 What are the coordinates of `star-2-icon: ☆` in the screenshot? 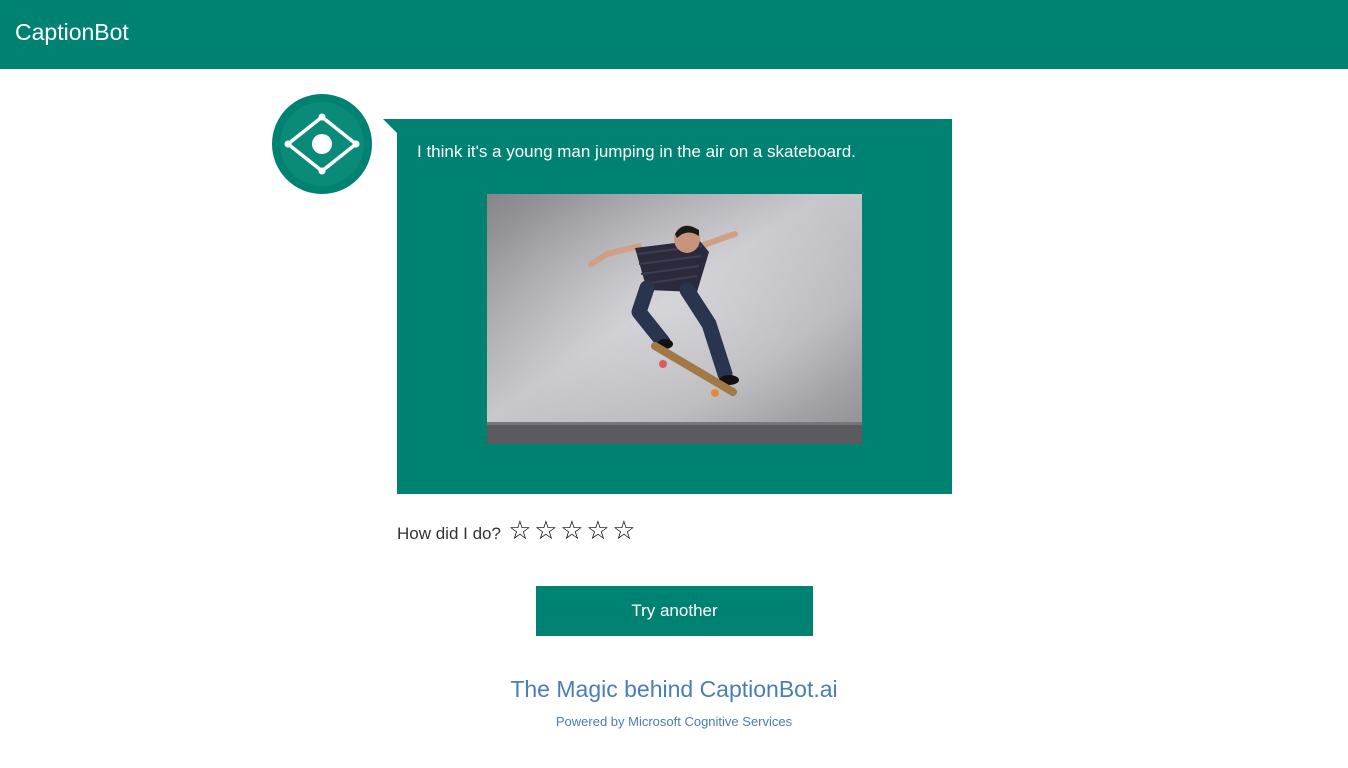 It's located at (546, 531).